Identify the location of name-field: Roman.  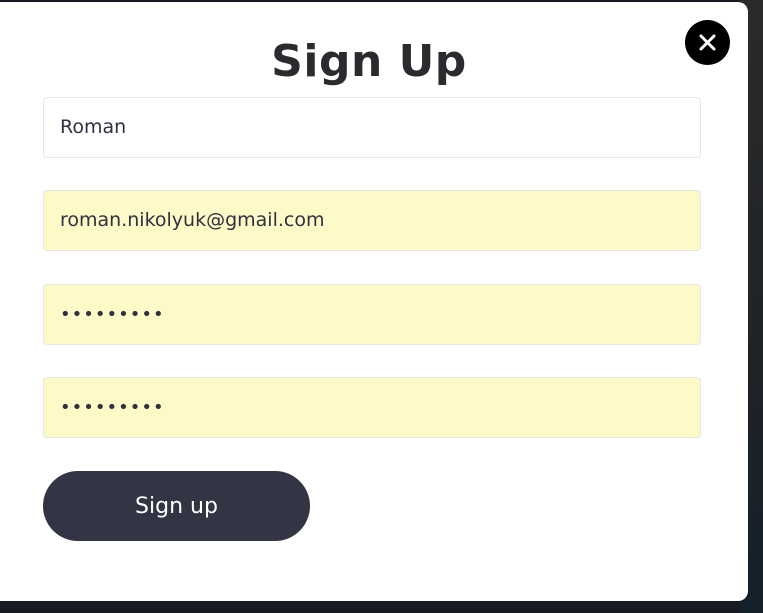
(372, 127).